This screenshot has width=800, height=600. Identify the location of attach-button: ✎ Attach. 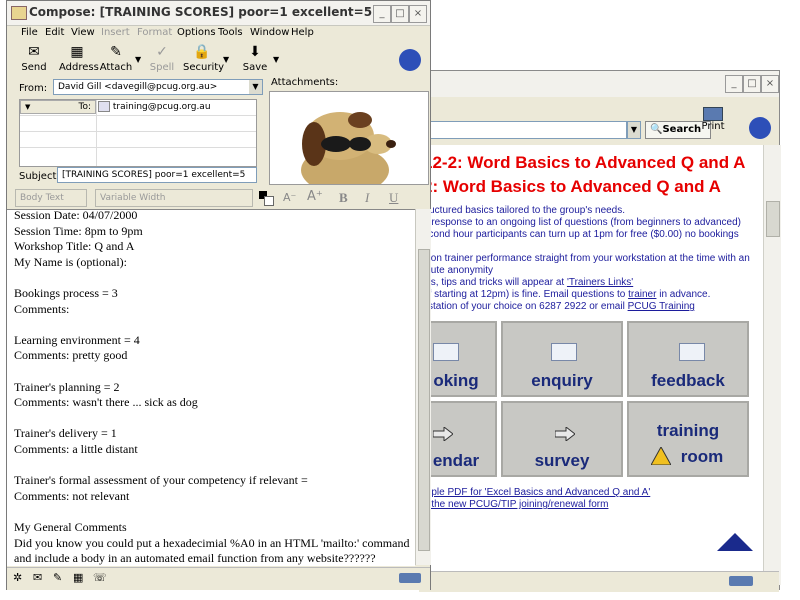
(116, 58).